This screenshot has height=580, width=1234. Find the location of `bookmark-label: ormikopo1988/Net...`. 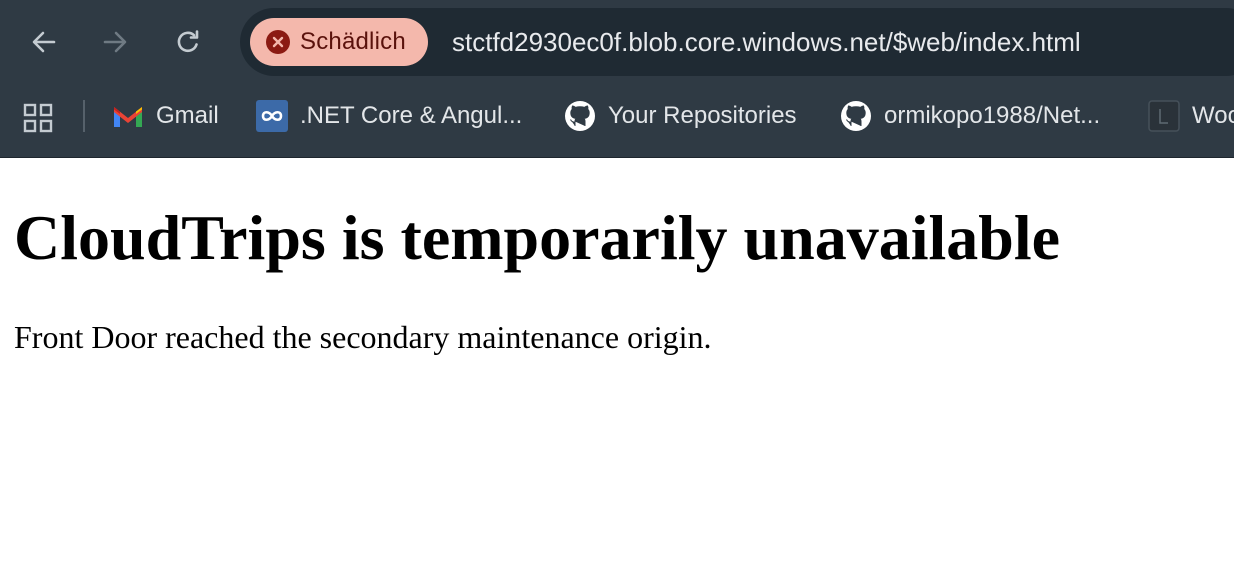

bookmark-label: ormikopo1988/Net... is located at coordinates (992, 115).